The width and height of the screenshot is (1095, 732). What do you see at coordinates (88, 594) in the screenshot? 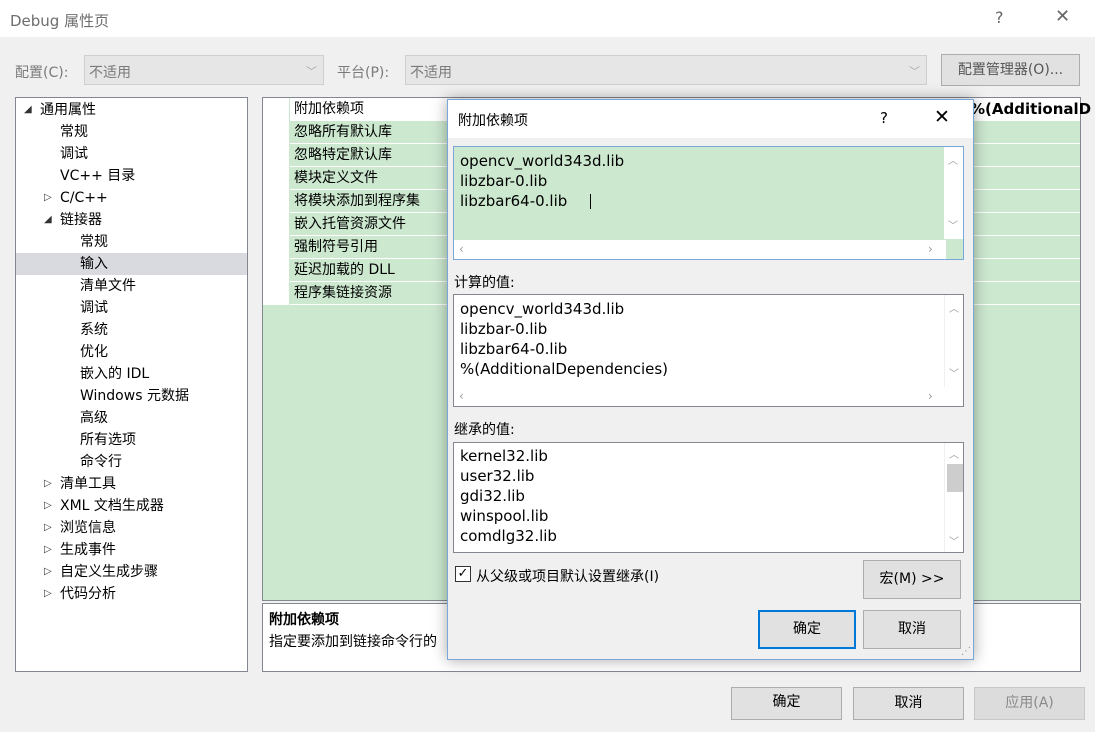
I see `tree-item-label: 代码分析` at bounding box center [88, 594].